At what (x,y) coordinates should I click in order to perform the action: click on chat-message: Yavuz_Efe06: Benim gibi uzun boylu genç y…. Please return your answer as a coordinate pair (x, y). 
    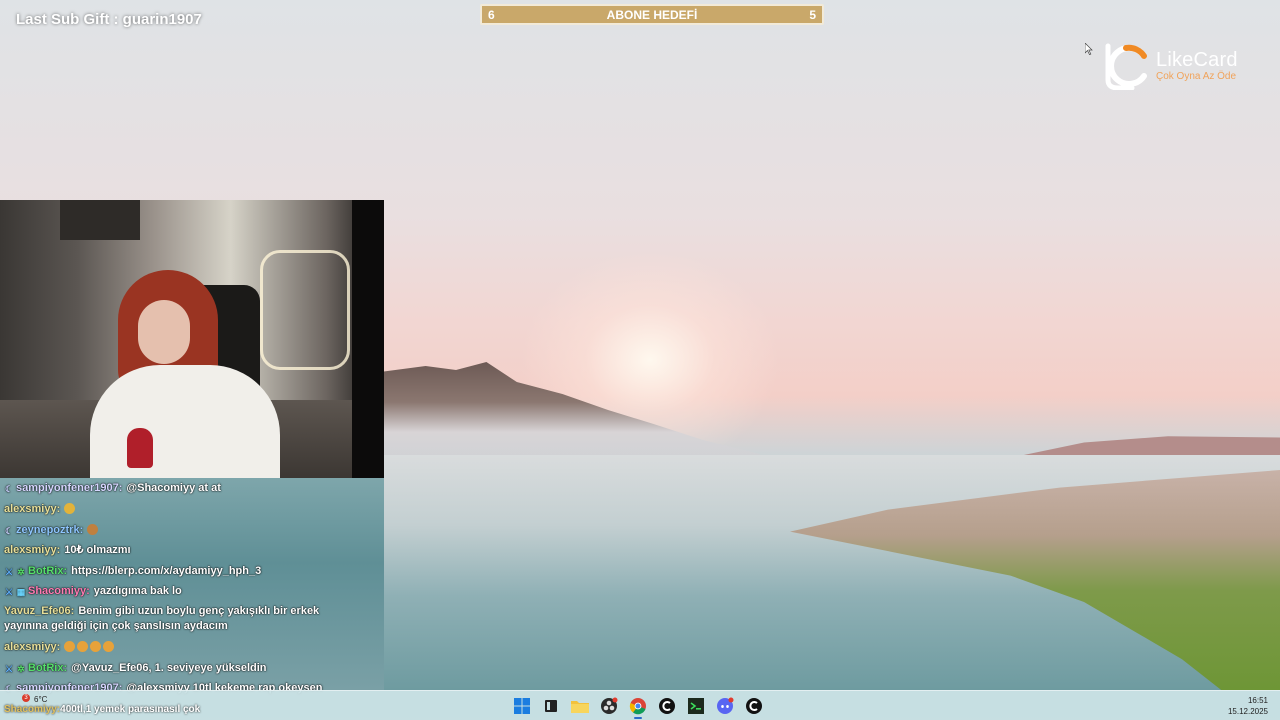
    Looking at the image, I should click on (169, 619).